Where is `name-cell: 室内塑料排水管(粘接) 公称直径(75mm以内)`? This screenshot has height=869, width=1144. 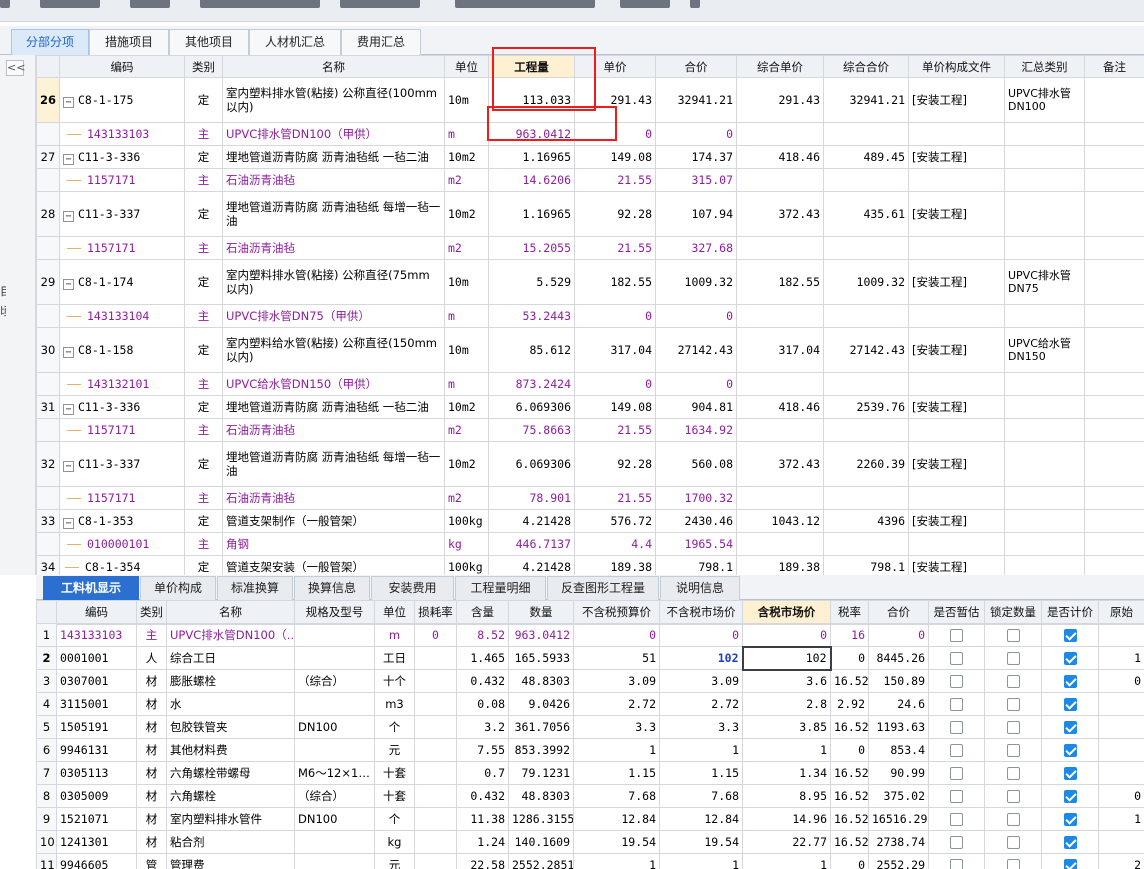
name-cell: 室内塑料排水管(粘接) 公称直径(75mm以内) is located at coordinates (333, 282).